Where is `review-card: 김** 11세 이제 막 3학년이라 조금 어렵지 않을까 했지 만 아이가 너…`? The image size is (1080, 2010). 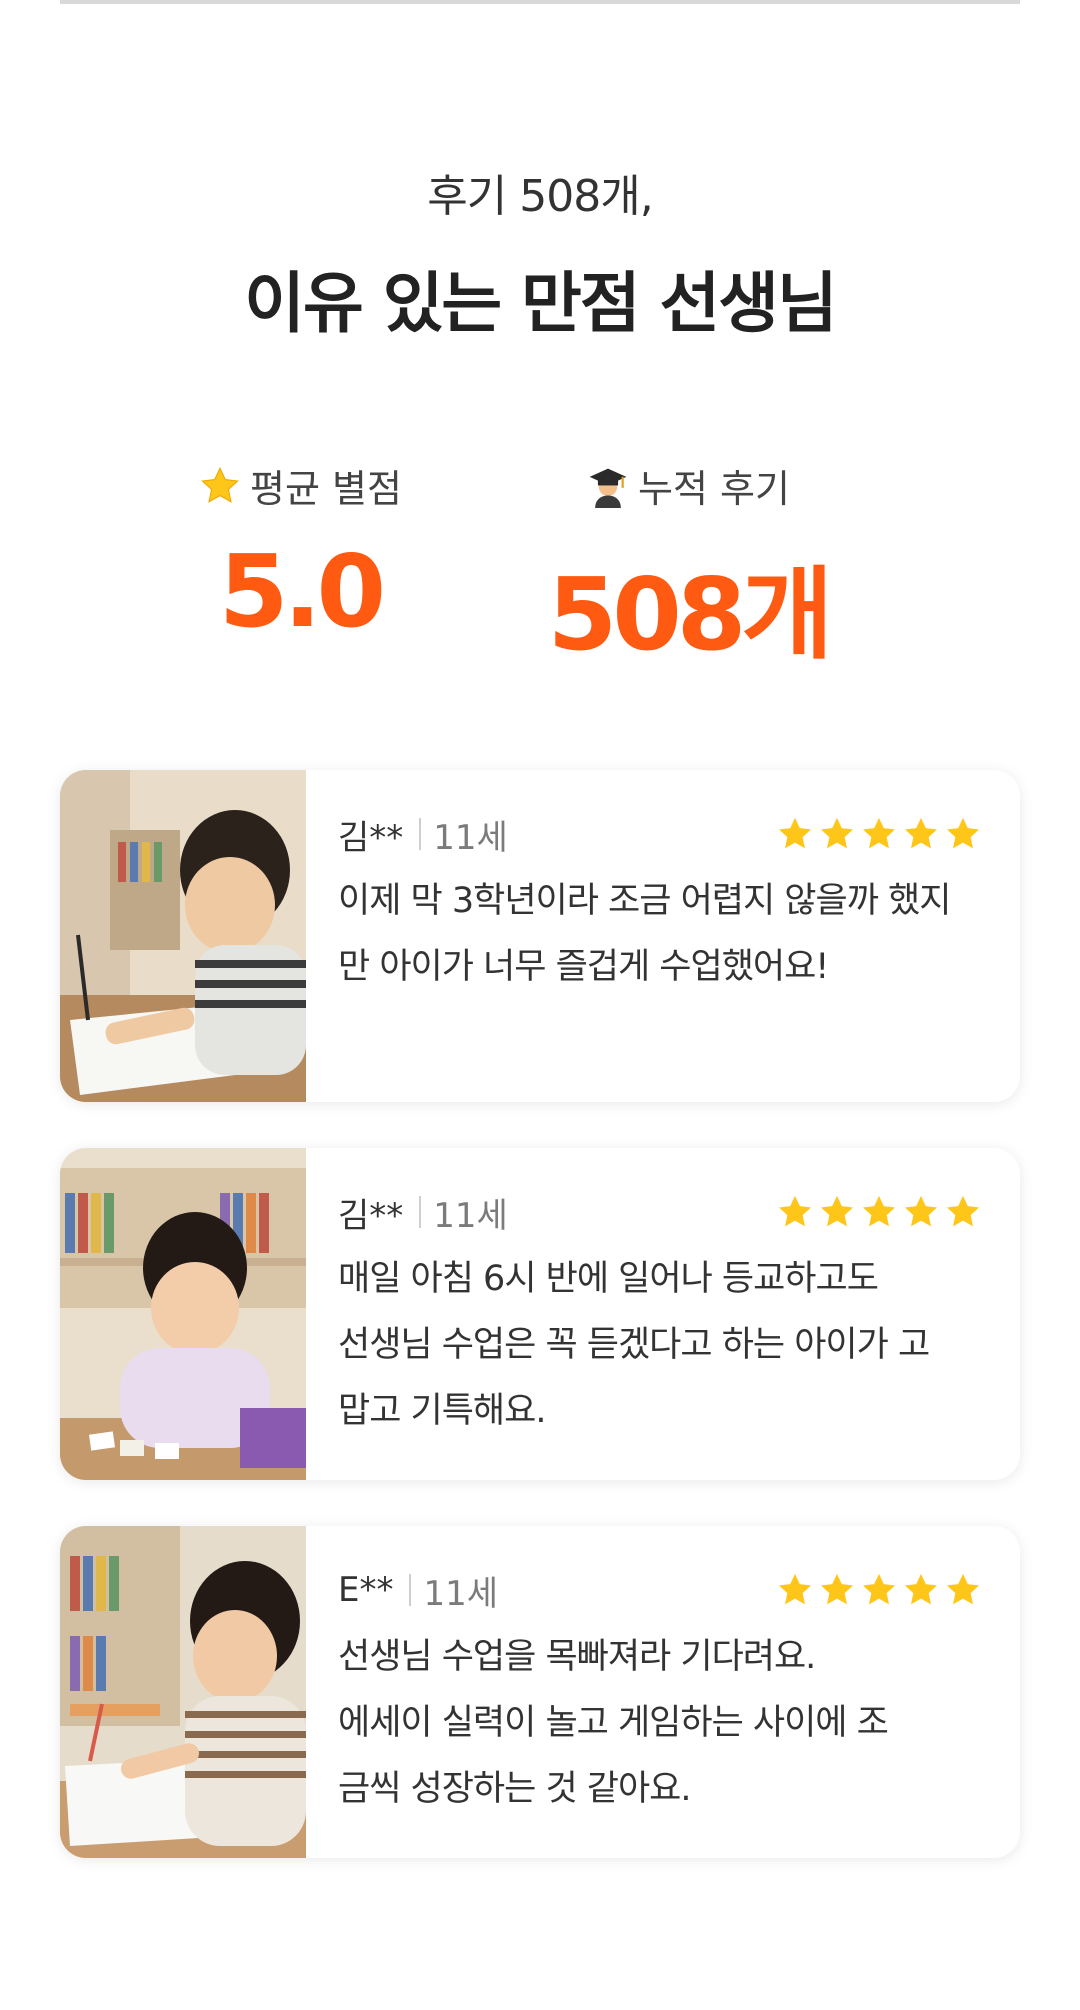
review-card: 김** 11세 이제 막 3학년이라 조금 어렵지 않을까 했지 만 아이가 너… is located at coordinates (540, 936).